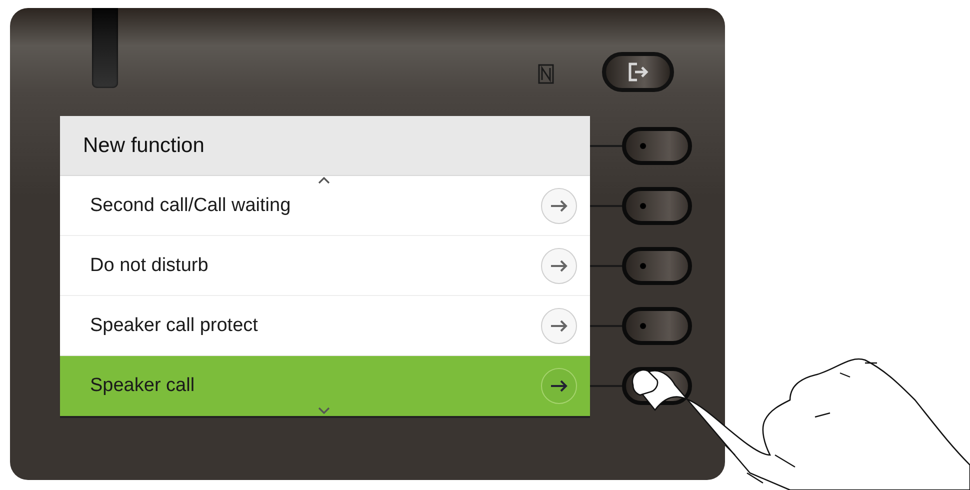 This screenshot has width=970, height=490. Describe the element at coordinates (142, 385) in the screenshot. I see `menu-item-label: Speaker call` at that location.